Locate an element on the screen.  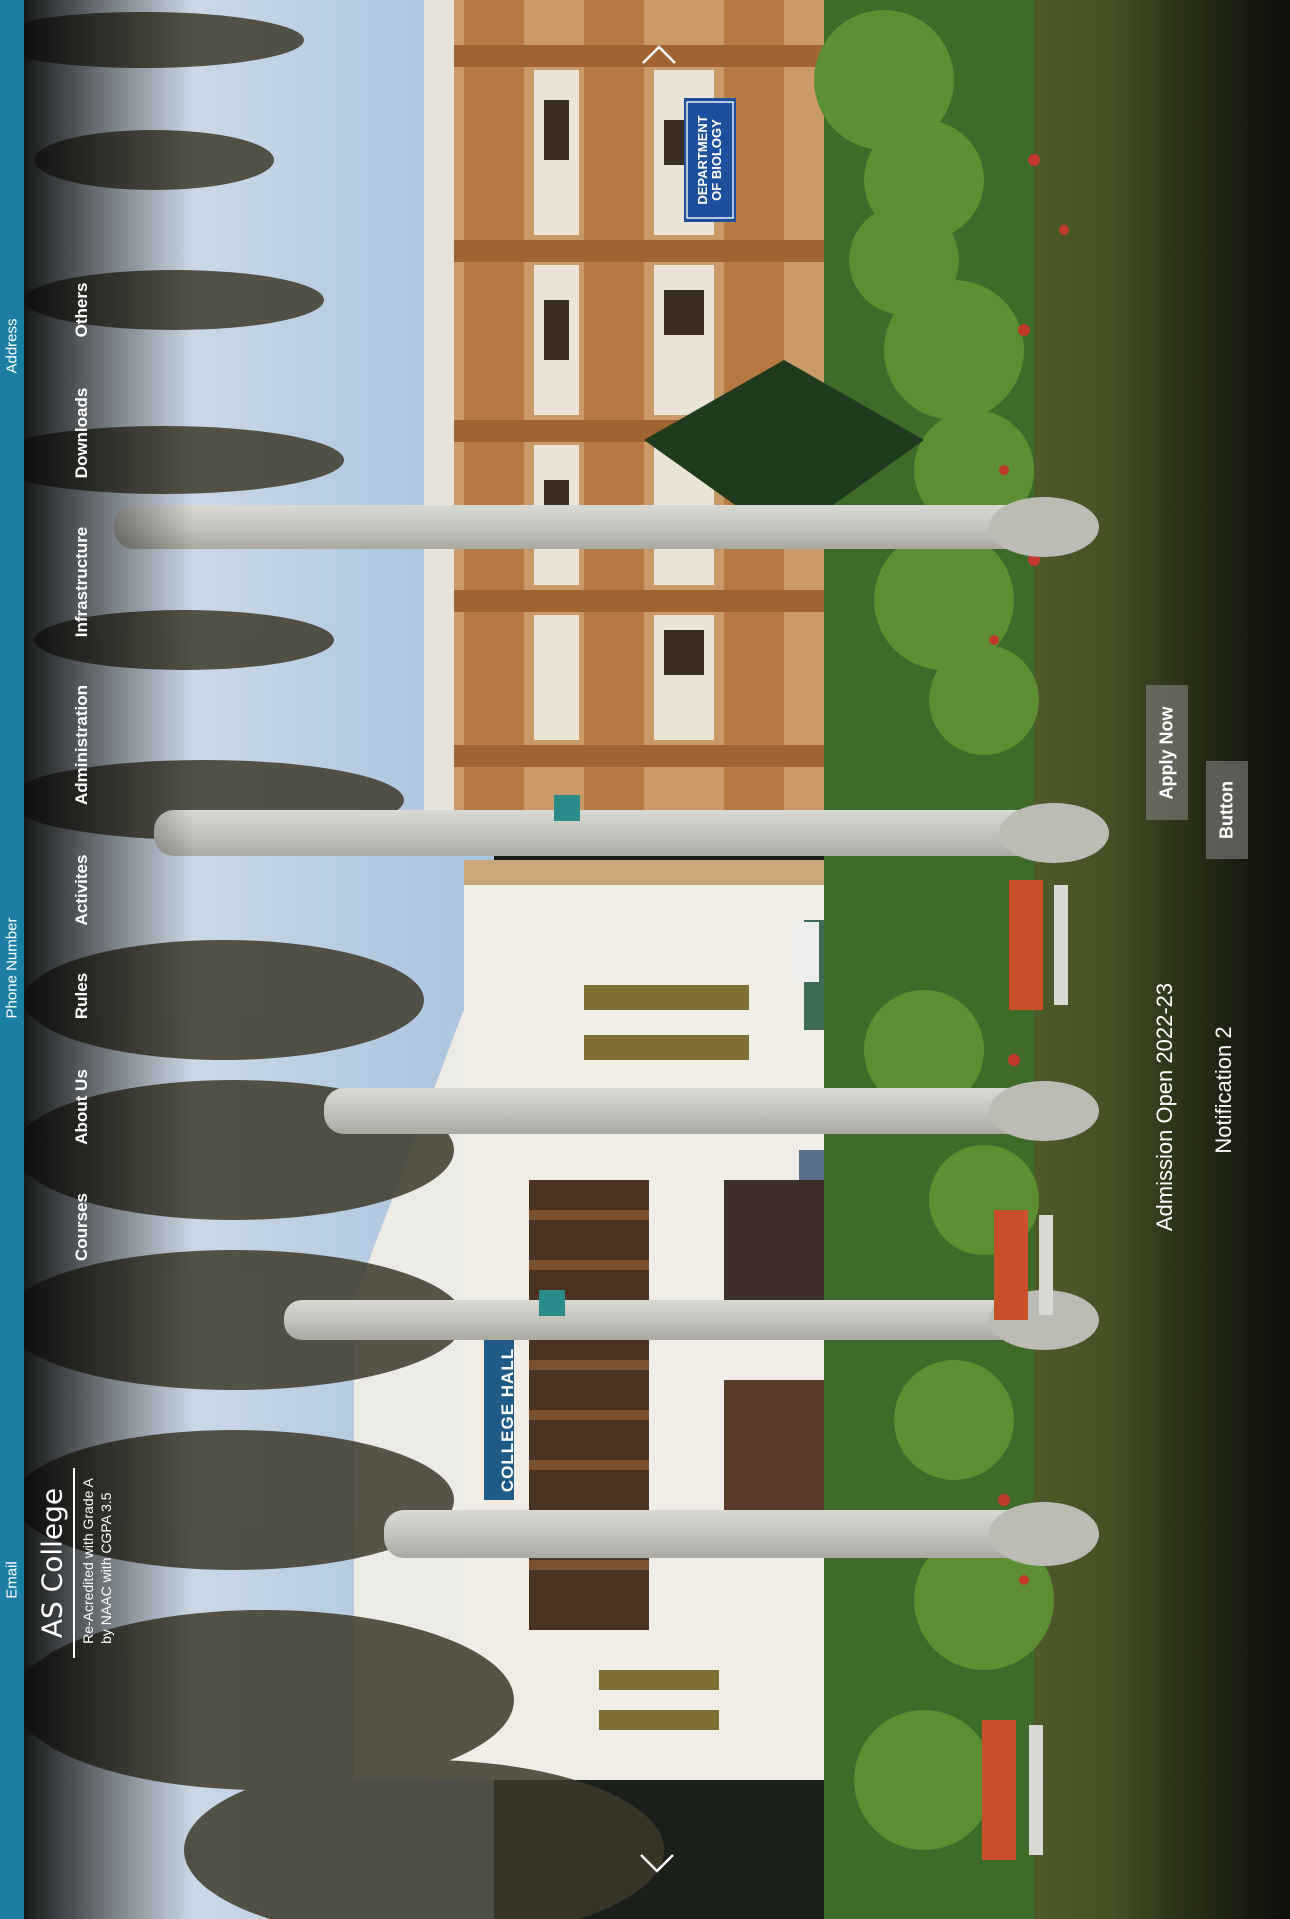
contact-address: Address is located at coordinates (12, 345).